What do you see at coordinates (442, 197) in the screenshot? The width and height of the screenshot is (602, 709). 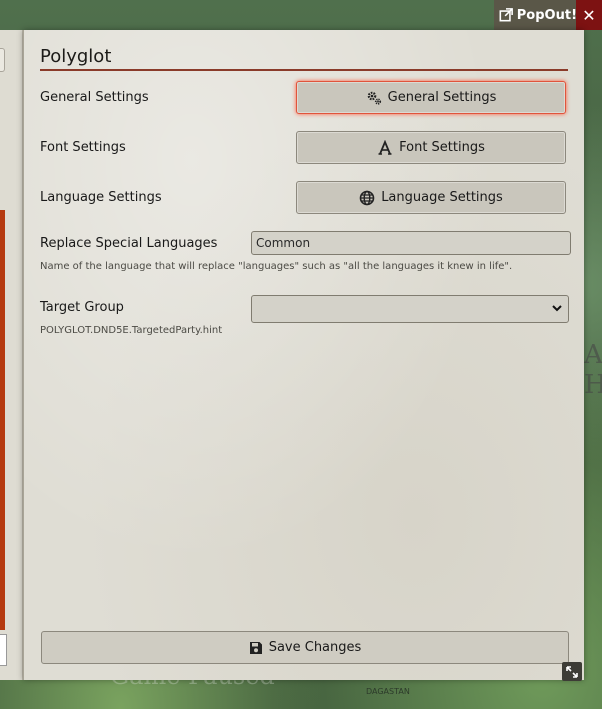 I see `language-settings-button-label: Language Settings` at bounding box center [442, 197].